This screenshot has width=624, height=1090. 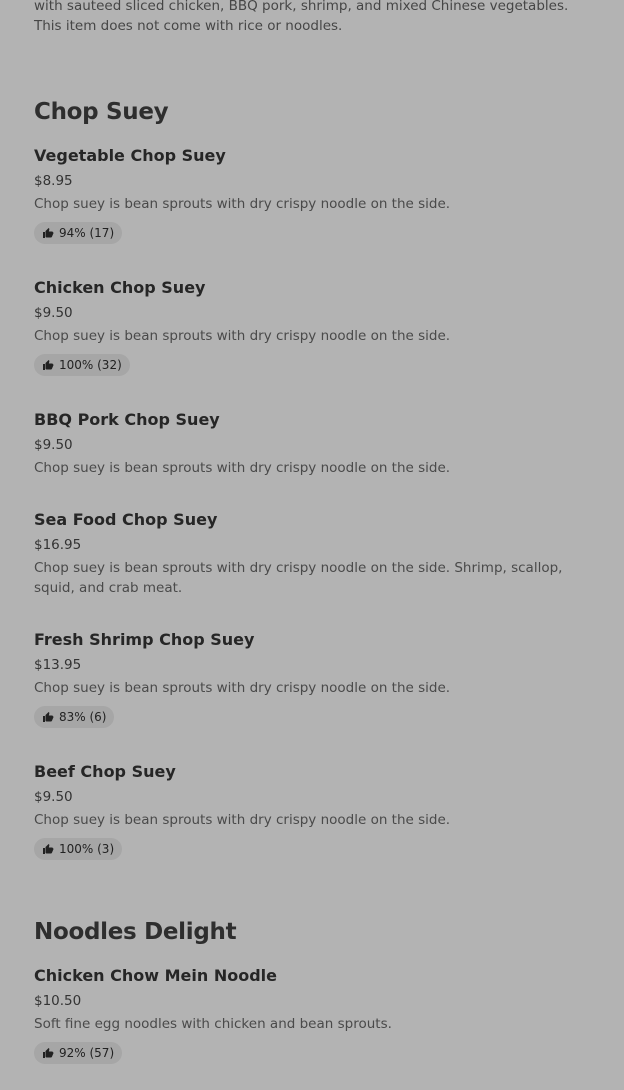 What do you see at coordinates (155, 975) in the screenshot?
I see `item-name: Chicken Chow Mein Noodle` at bounding box center [155, 975].